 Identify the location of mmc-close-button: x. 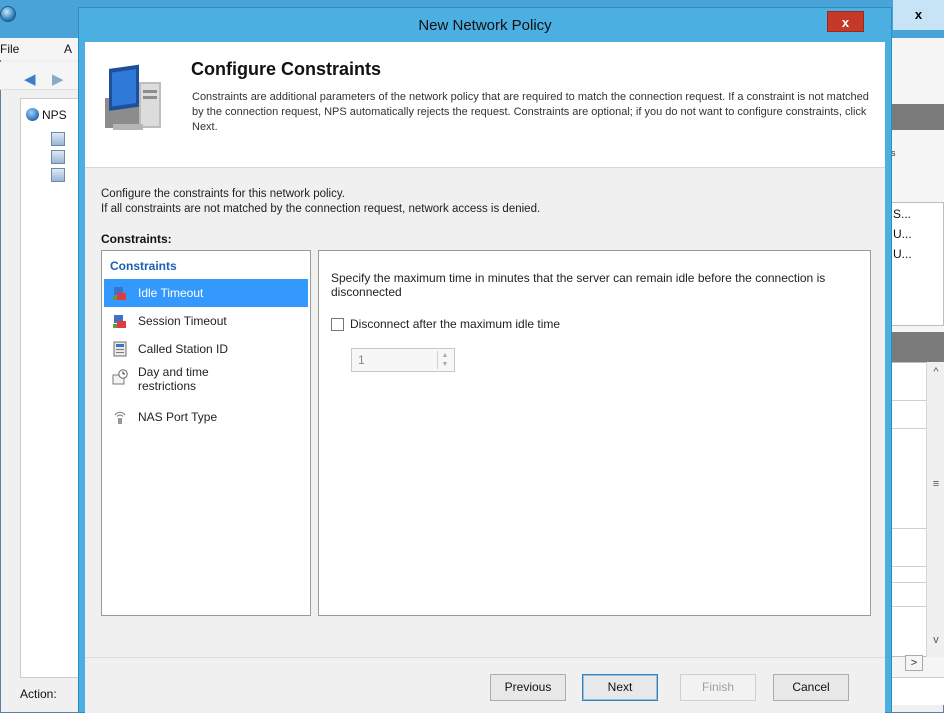
(918, 15).